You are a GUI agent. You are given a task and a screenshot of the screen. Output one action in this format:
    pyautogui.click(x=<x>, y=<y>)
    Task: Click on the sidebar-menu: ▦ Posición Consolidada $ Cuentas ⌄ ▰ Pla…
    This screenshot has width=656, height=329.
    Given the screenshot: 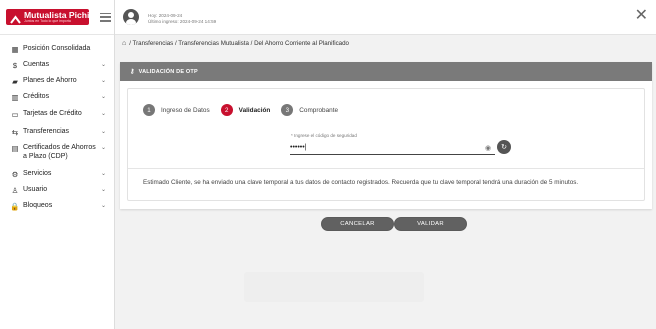 What is the action you would take?
    pyautogui.click(x=57, y=125)
    